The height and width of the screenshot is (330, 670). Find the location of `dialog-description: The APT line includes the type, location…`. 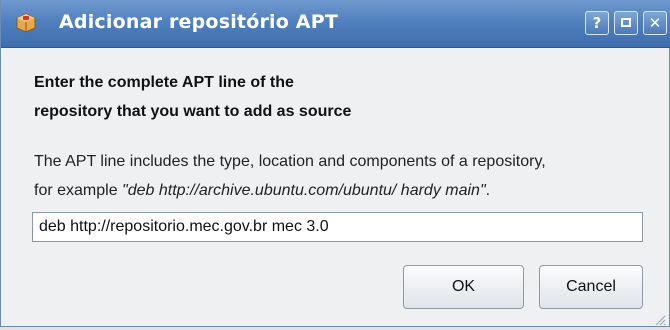

dialog-description: The APT line includes the type, location… is located at coordinates (290, 176).